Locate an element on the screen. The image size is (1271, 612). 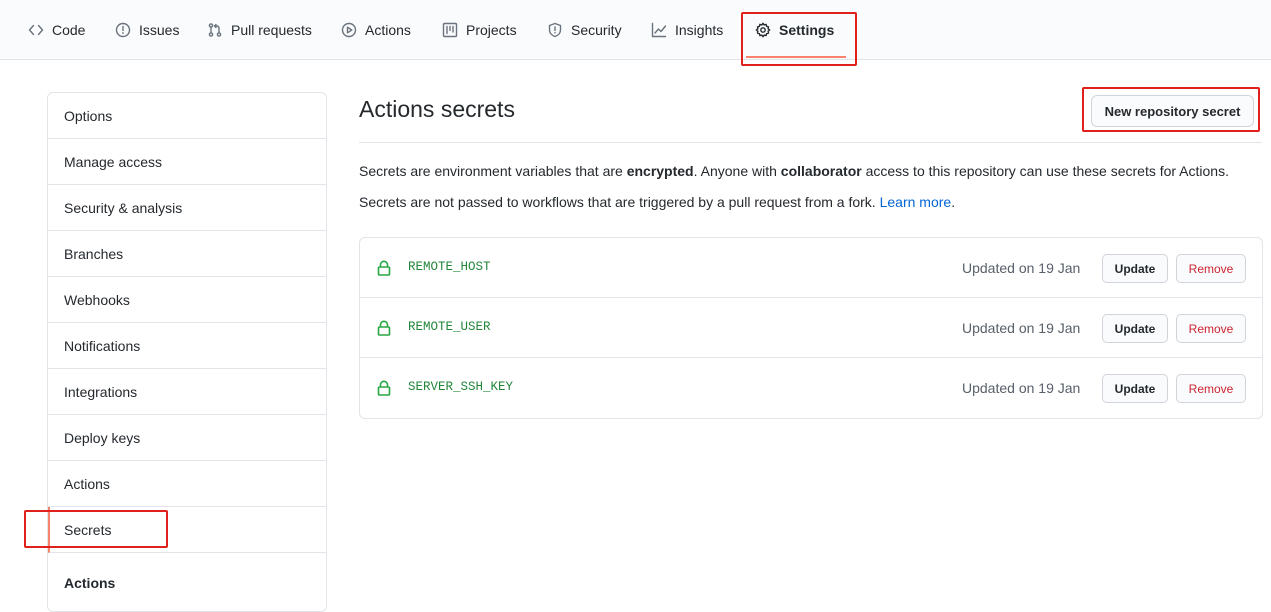
tab-insights: Insights is located at coordinates (687, 30).